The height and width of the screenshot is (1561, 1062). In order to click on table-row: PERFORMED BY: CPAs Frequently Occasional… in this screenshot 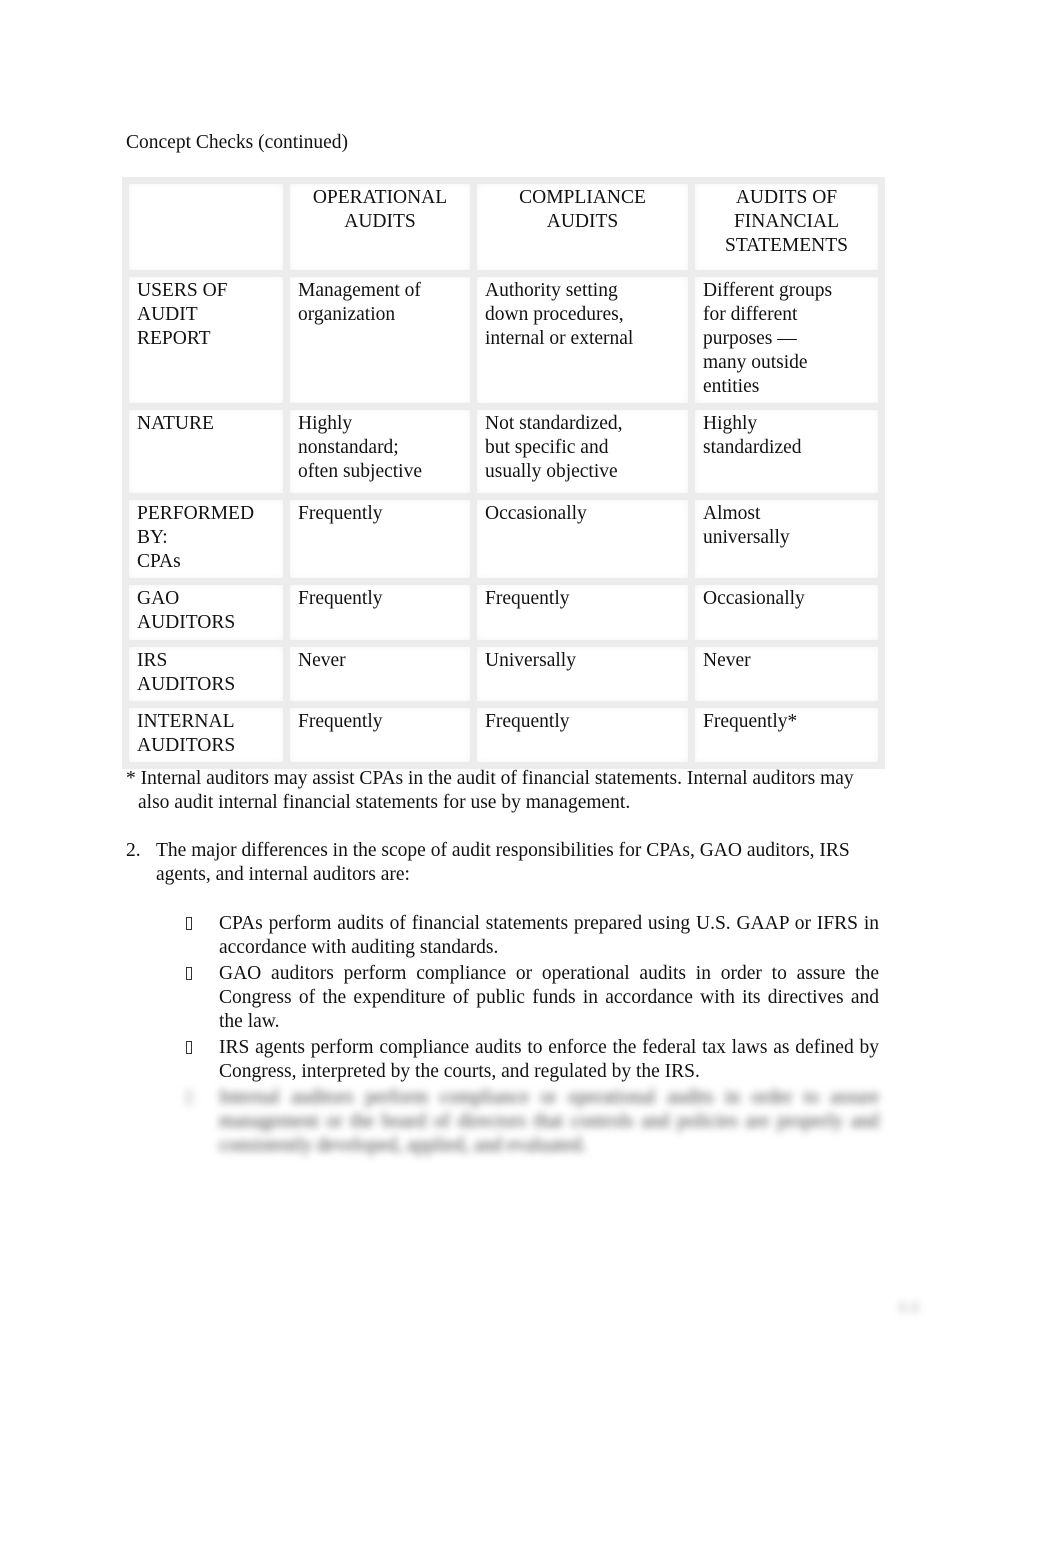, I will do `click(503, 539)`.